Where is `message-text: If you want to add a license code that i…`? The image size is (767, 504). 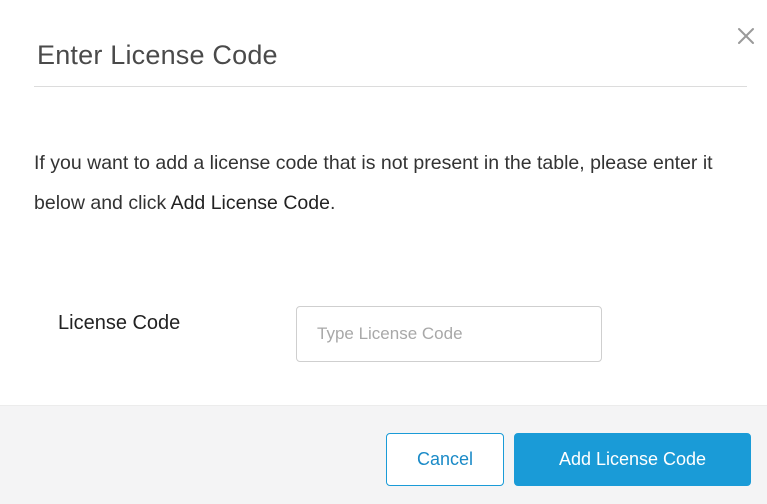
message-text: If you want to add a license code that i… is located at coordinates (373, 183).